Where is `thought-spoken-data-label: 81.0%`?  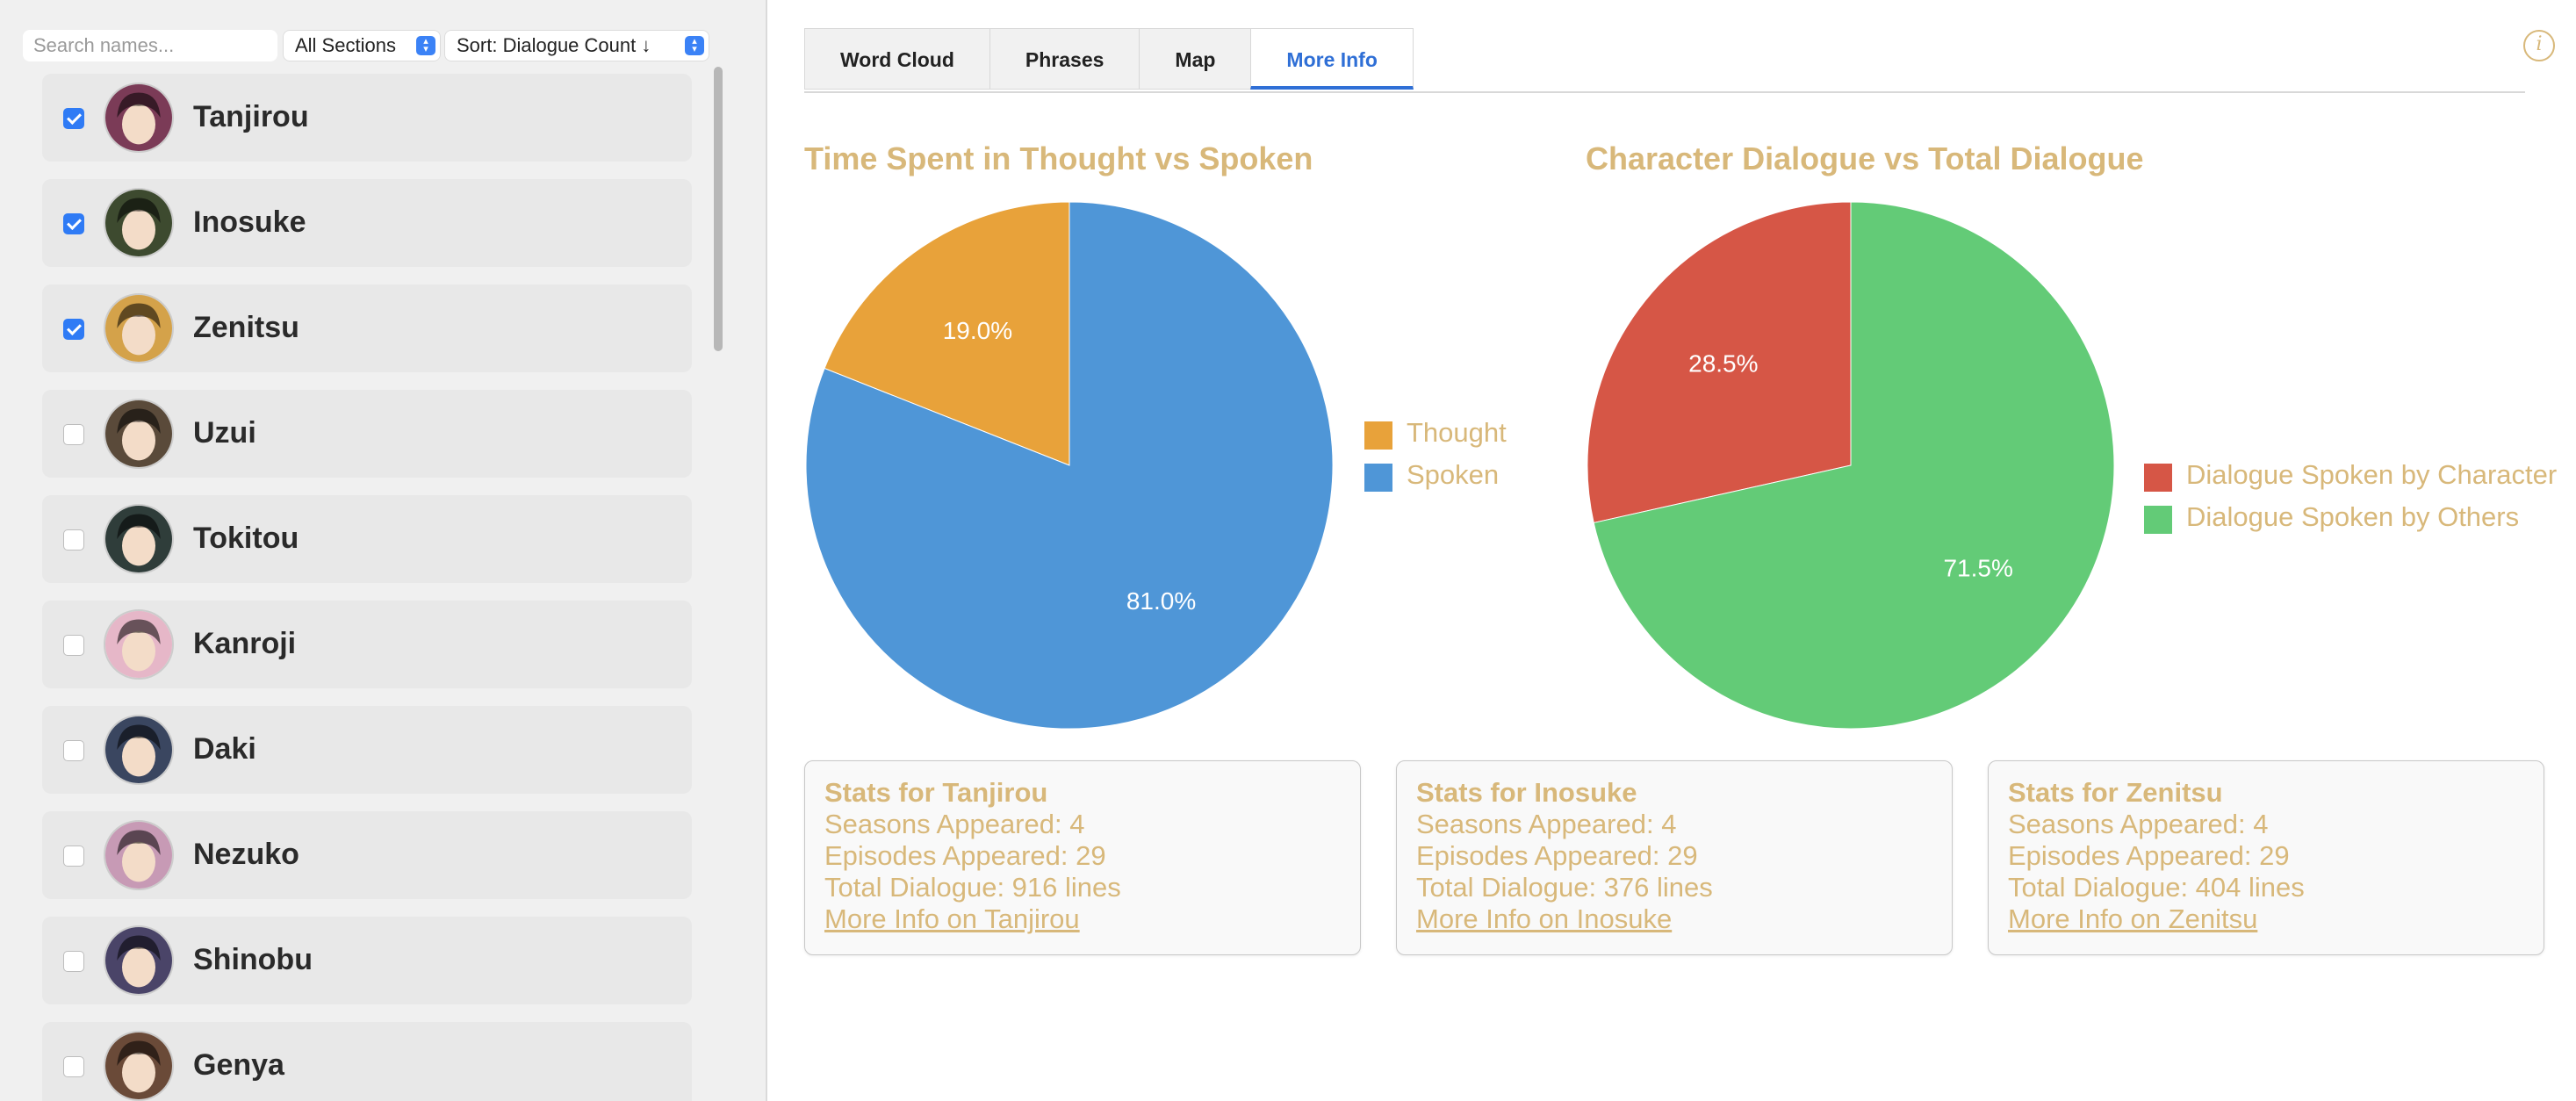
thought-spoken-data-label: 81.0% is located at coordinates (1161, 601).